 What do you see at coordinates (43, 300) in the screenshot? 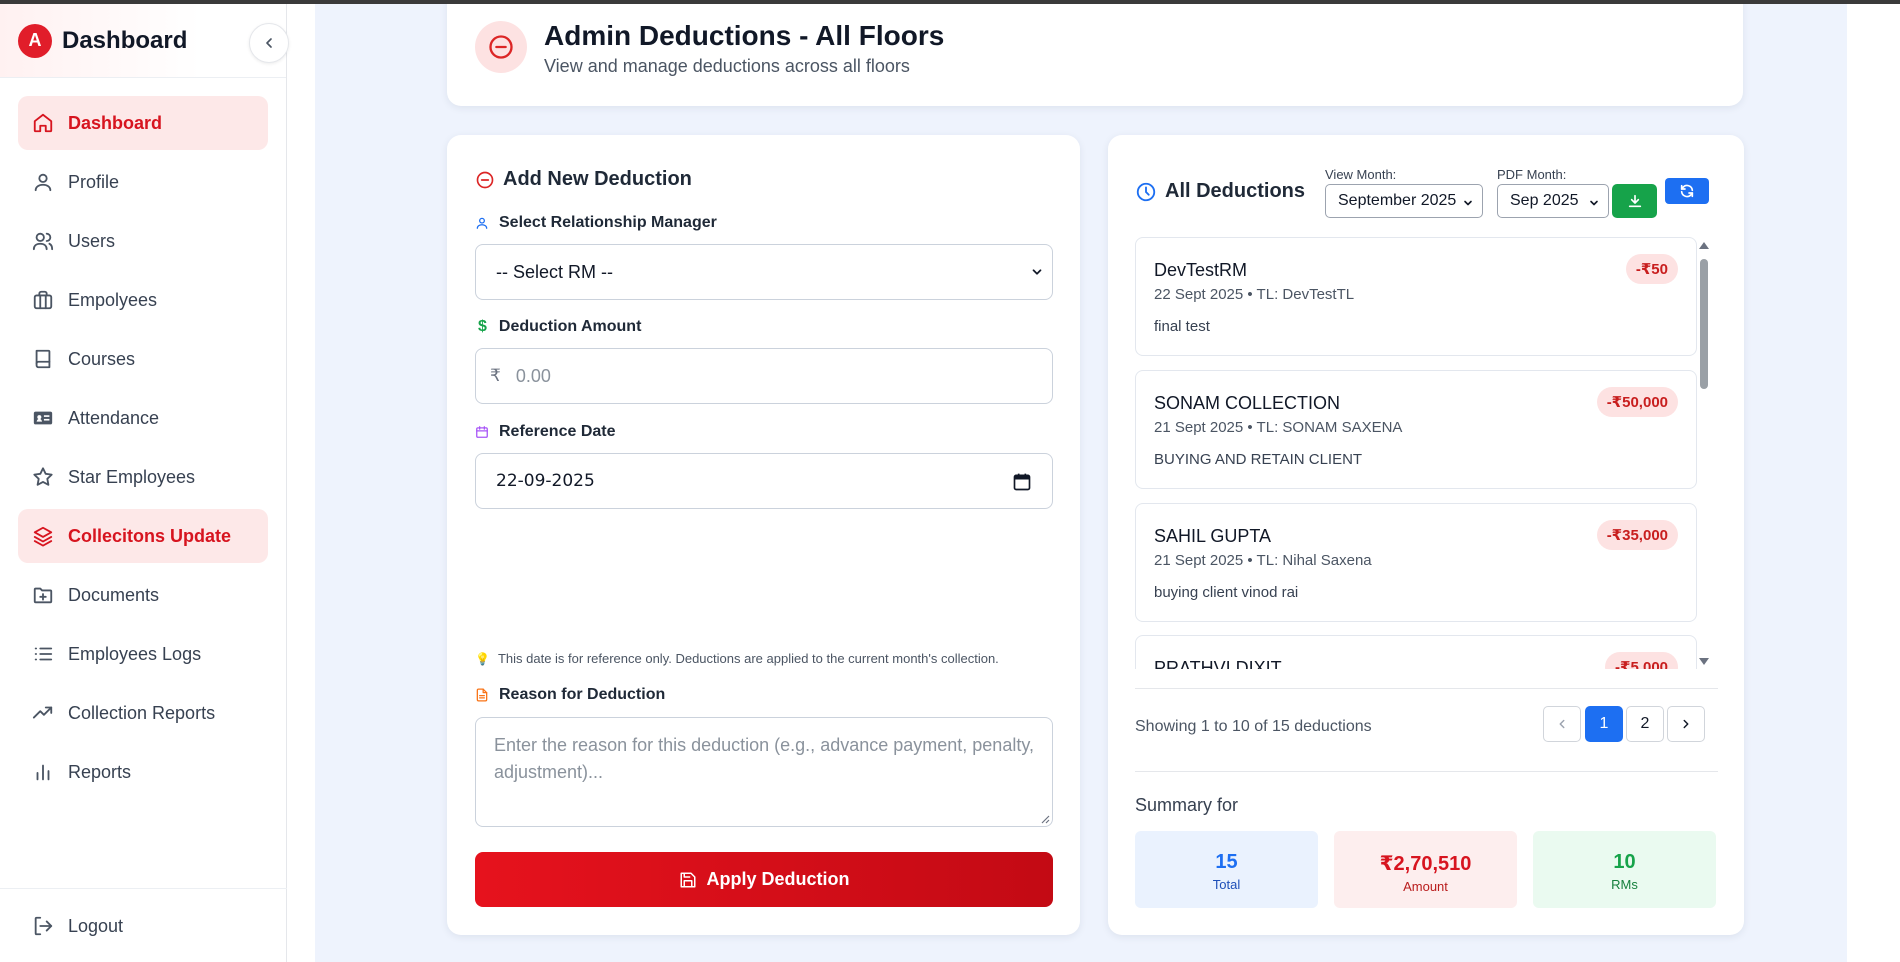
I see `briefcase-icon` at bounding box center [43, 300].